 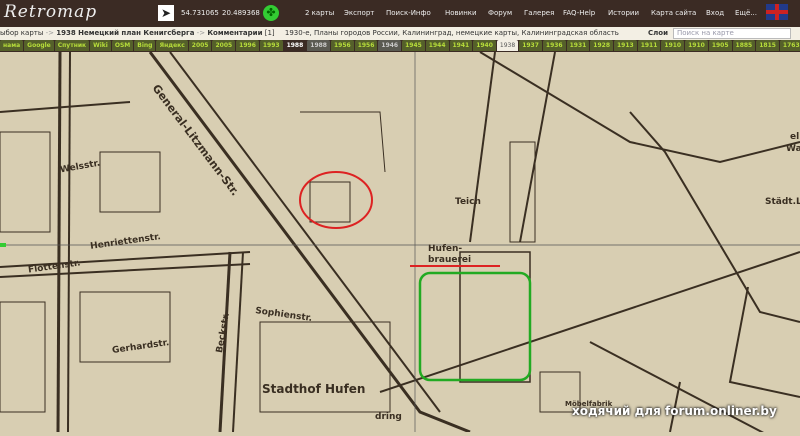 I want to click on layer-tab: 1940, so click(x=484, y=45).